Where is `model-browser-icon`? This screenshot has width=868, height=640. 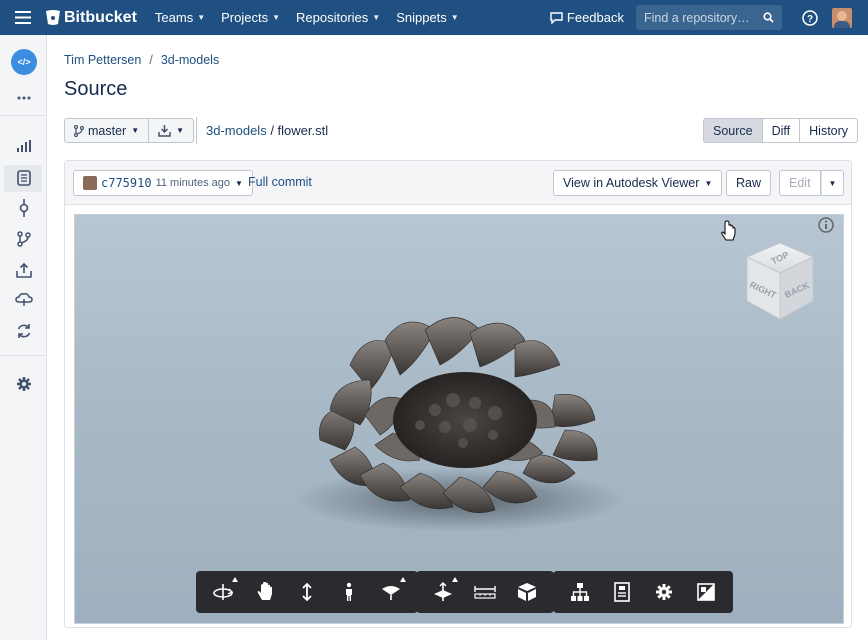 model-browser-icon is located at coordinates (580, 592).